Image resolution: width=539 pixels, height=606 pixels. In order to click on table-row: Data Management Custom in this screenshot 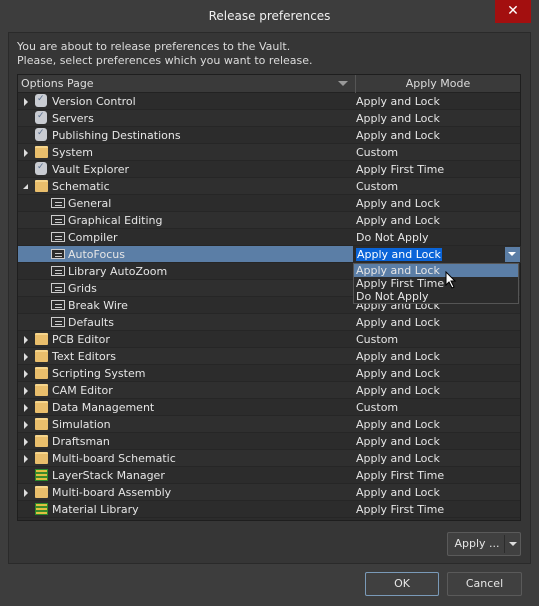, I will do `click(269, 407)`.